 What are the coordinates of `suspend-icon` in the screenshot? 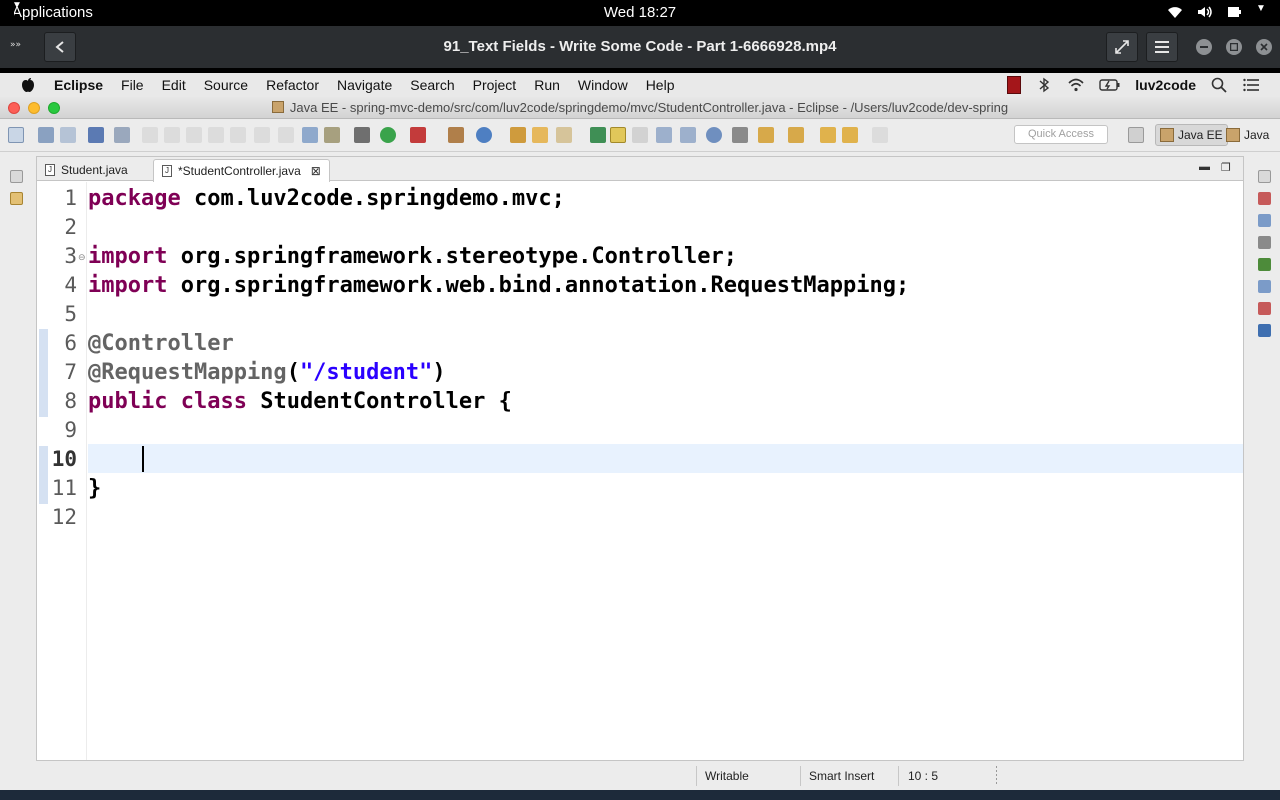 It's located at (172, 135).